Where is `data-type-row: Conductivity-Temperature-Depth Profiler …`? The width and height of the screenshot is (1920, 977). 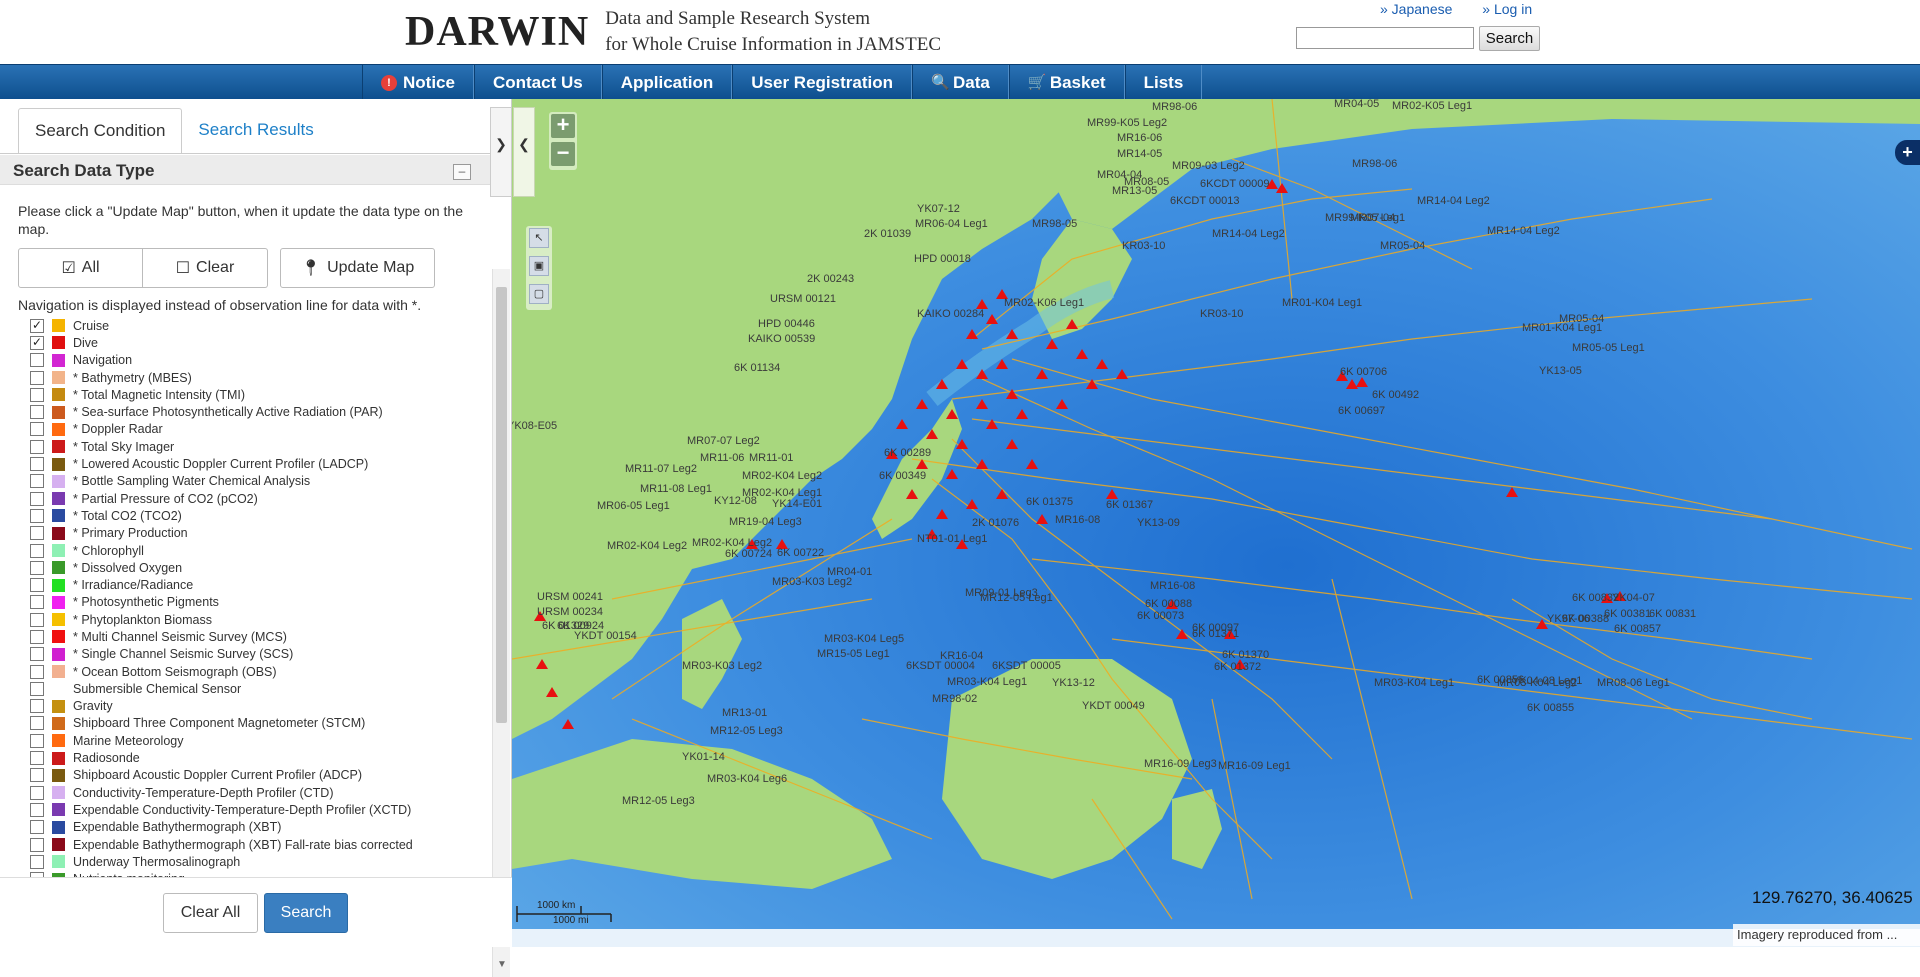
data-type-row: Conductivity-Temperature-Depth Profiler … is located at coordinates (260, 792).